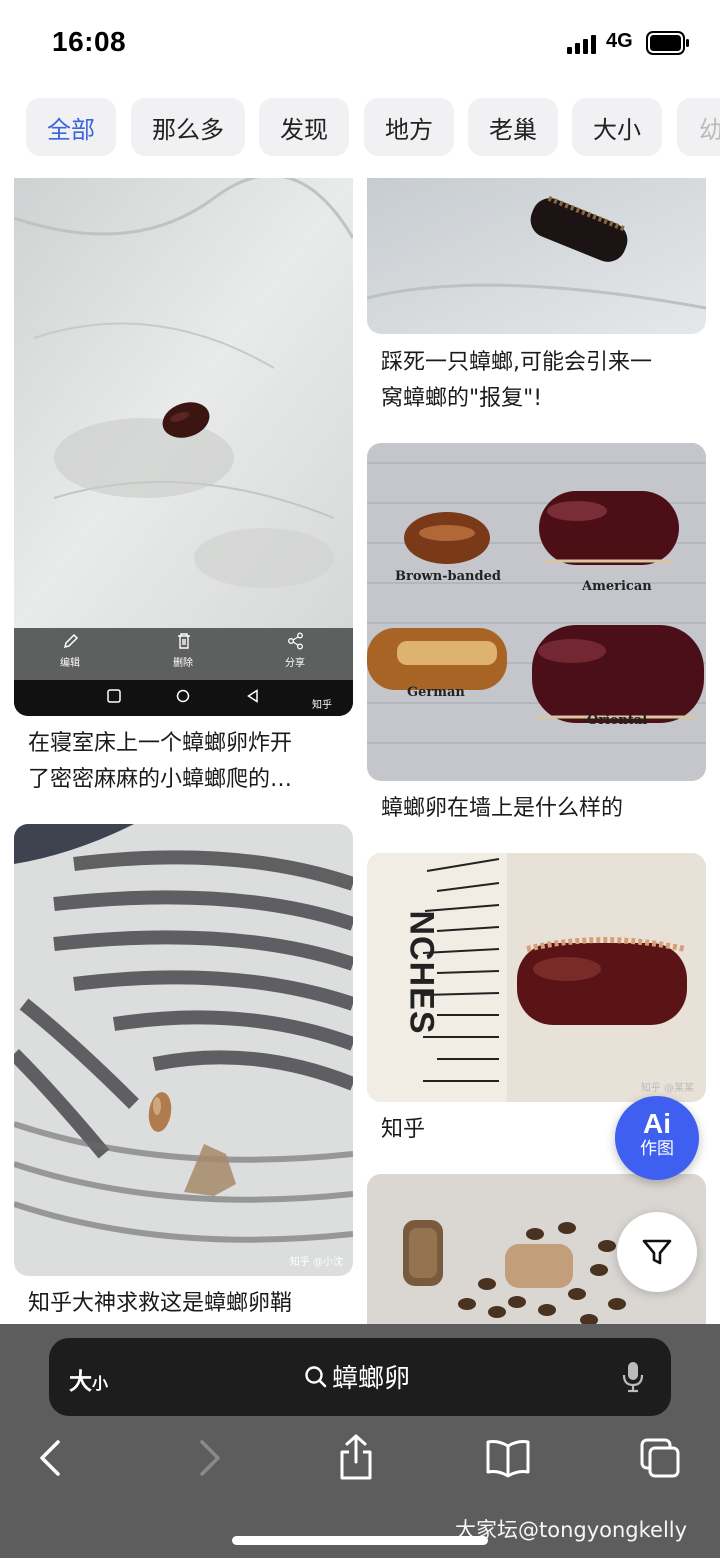 The width and height of the screenshot is (720, 1558). I want to click on address-bar: 大小 蟑螂卵, so click(360, 1377).